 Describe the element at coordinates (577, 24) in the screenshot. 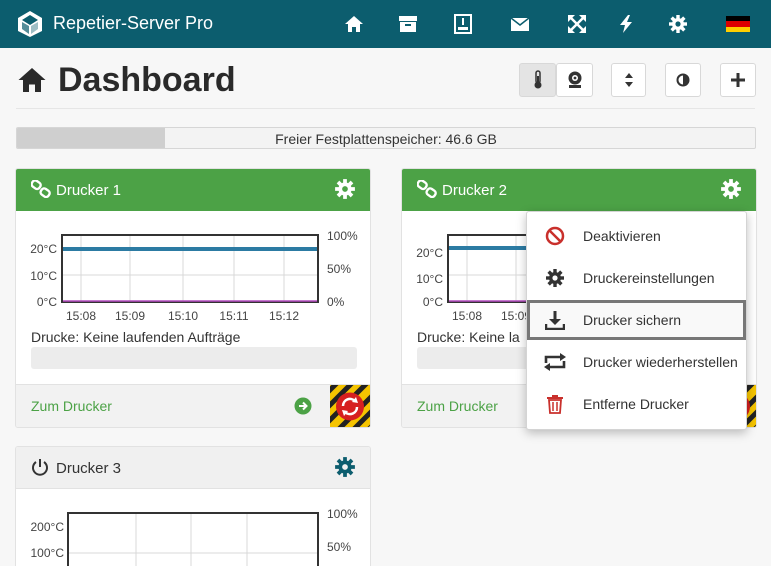

I see `fullscreen-icon` at that location.